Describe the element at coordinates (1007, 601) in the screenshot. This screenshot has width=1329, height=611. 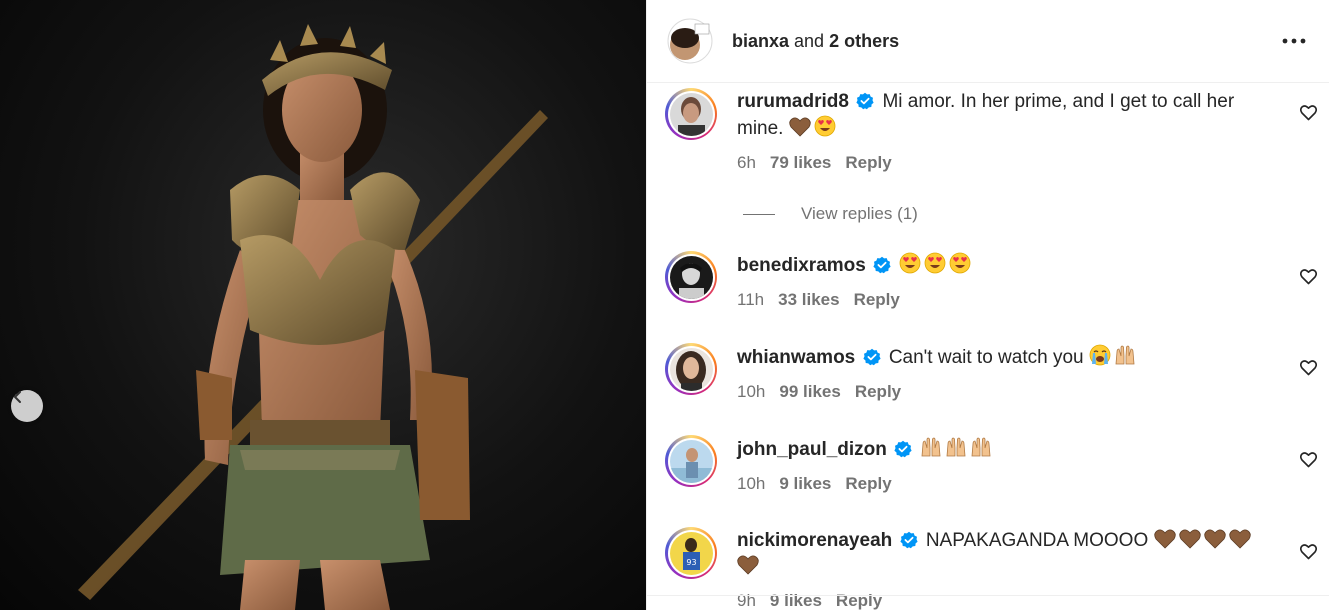
I see `comment-meta: 9h 9 likes Reply` at that location.